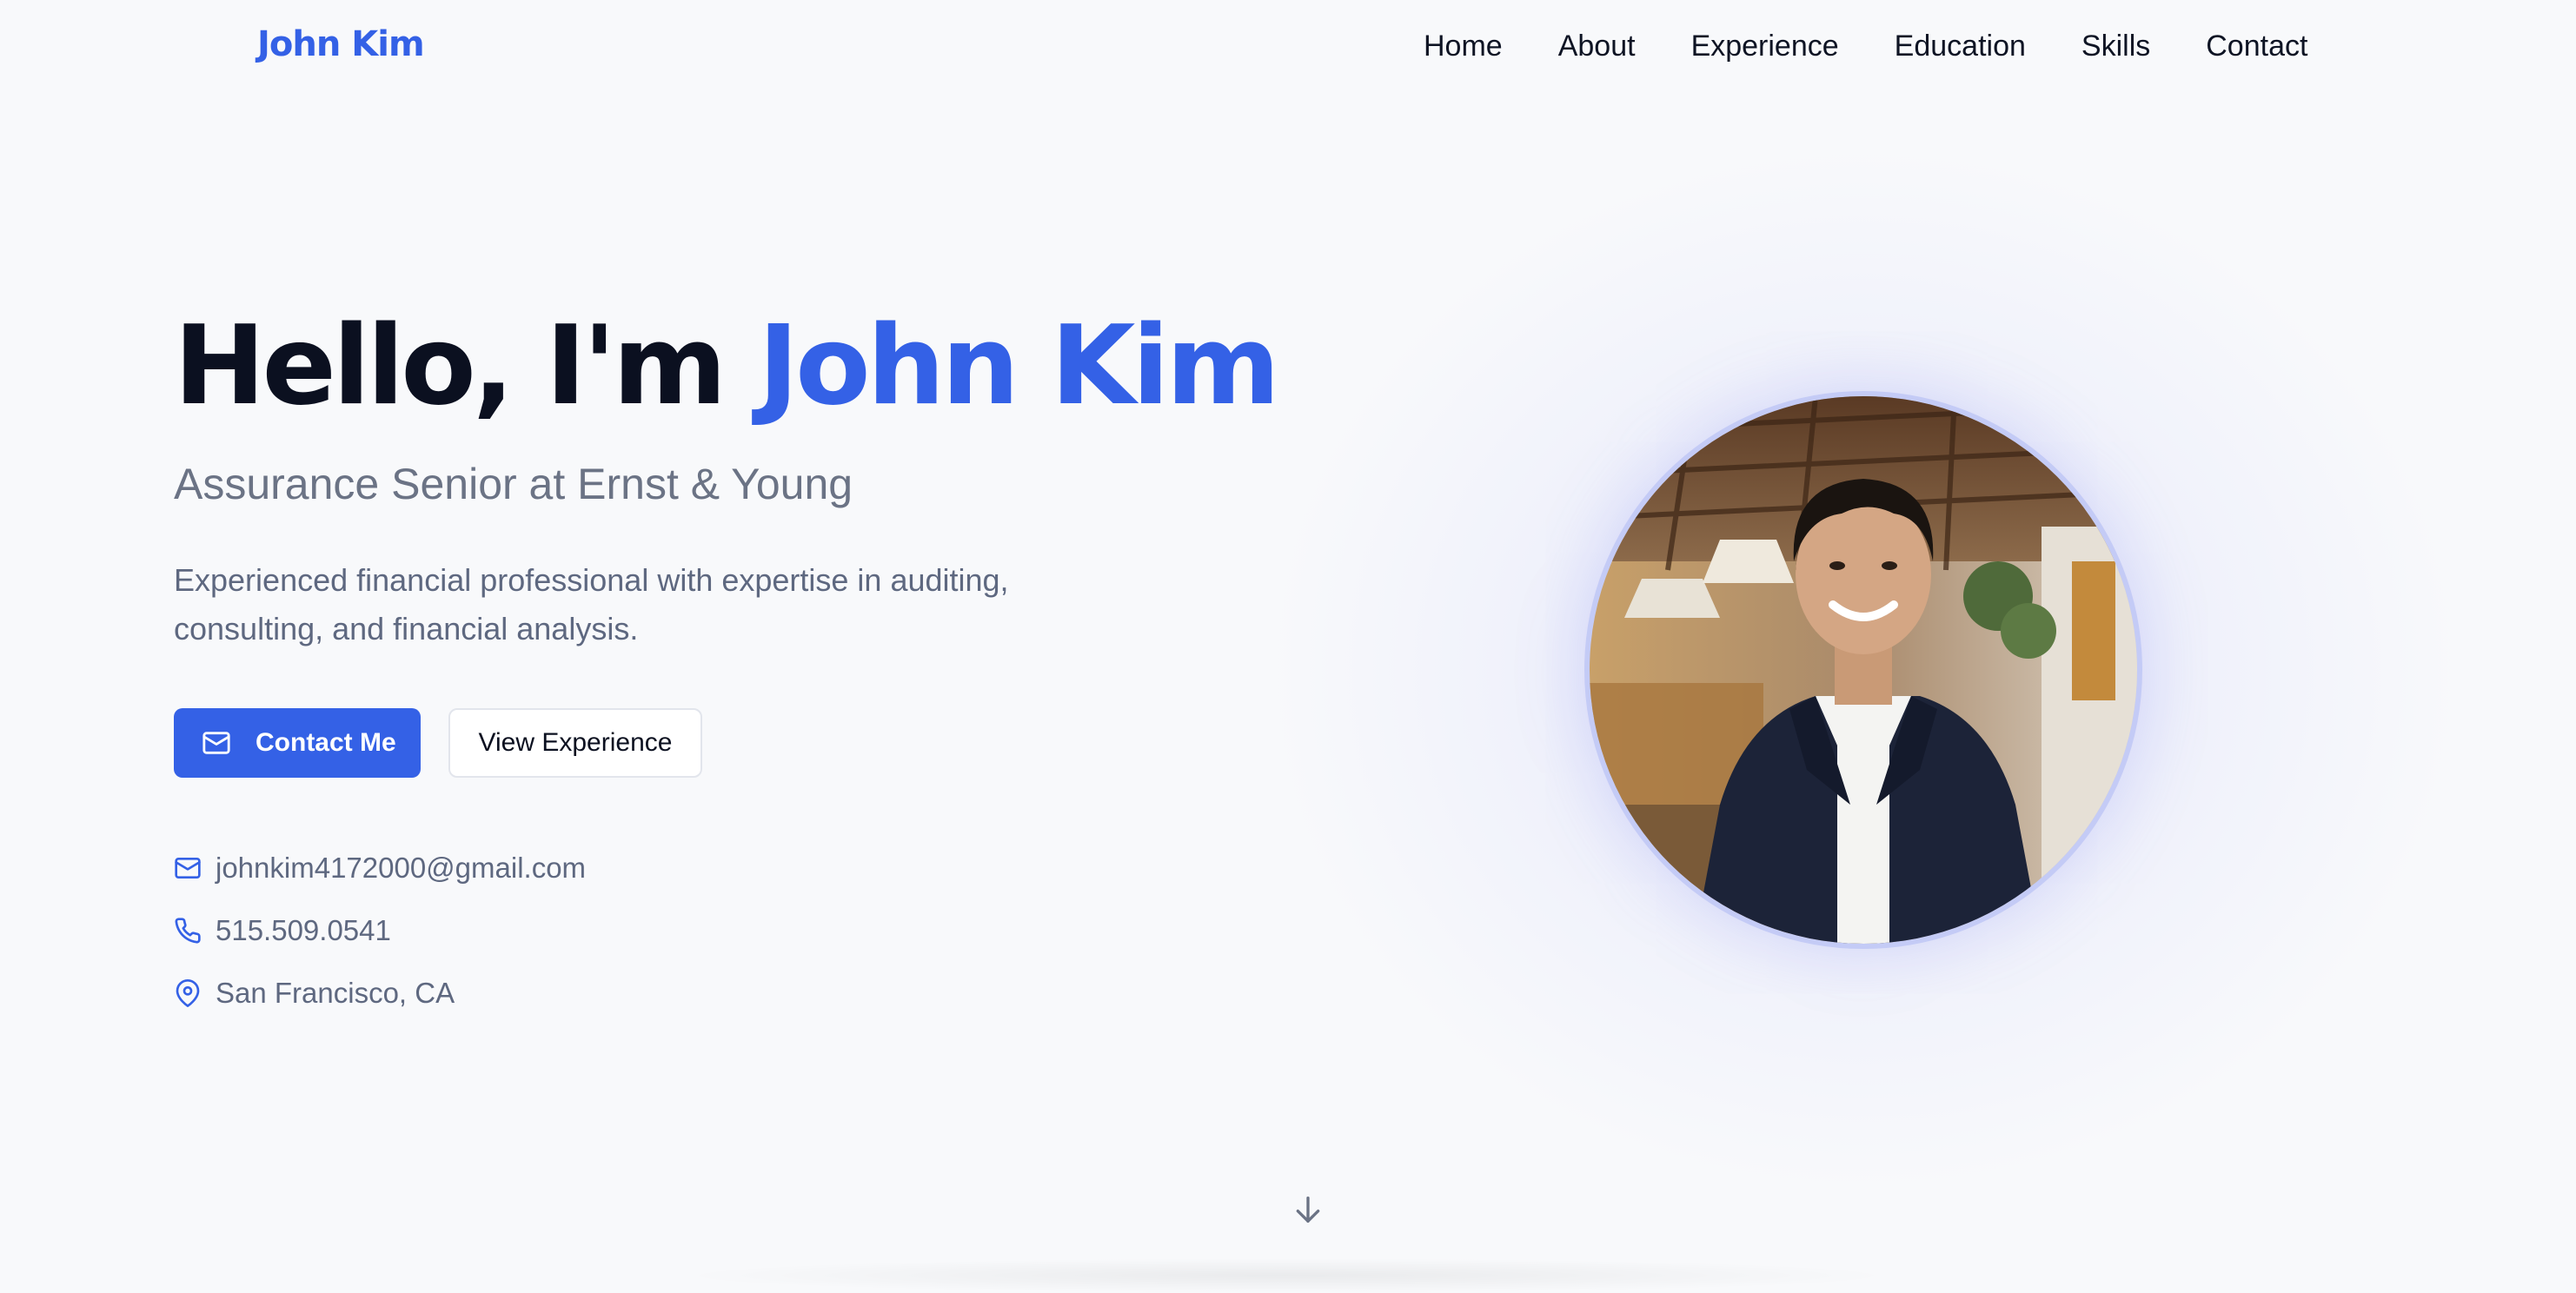 Image resolution: width=2576 pixels, height=1293 pixels. I want to click on hero-name: John Kim, so click(1019, 365).